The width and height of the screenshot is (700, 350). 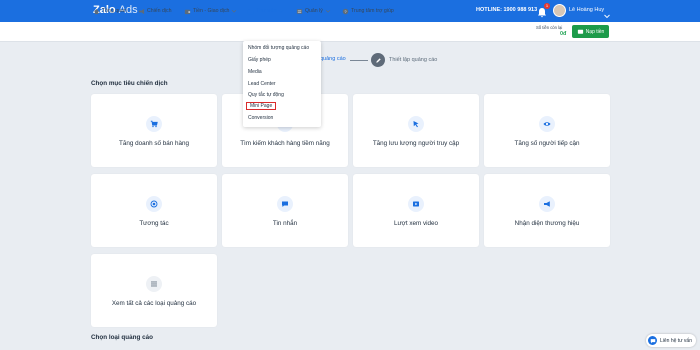 I want to click on menu-item-automation-rules: Quy tắc tự động, so click(x=266, y=95).